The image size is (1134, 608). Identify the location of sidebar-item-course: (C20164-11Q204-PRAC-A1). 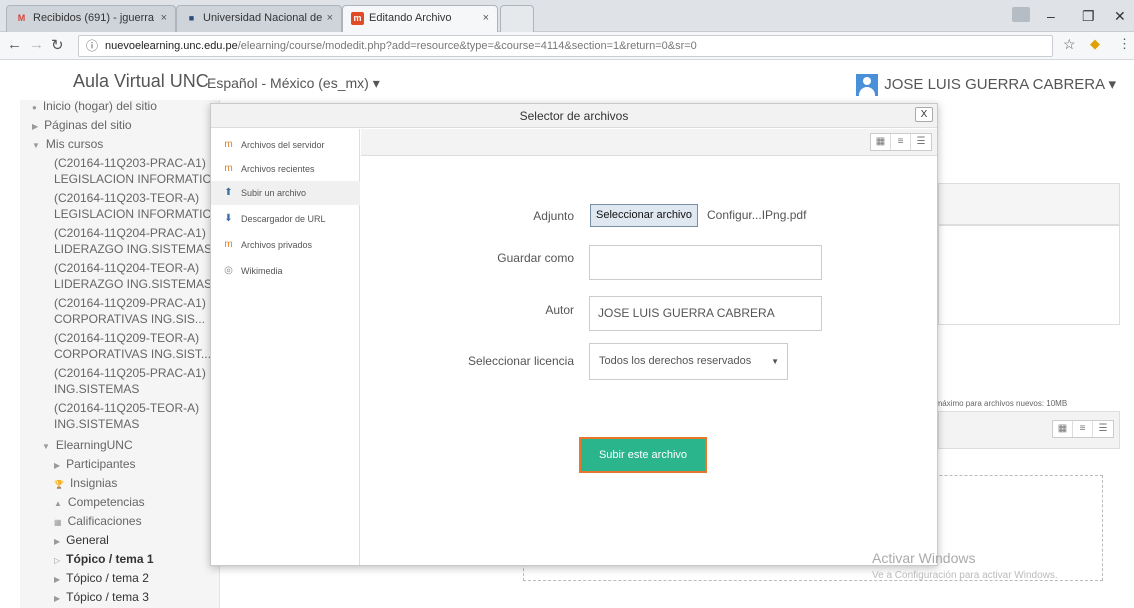
(130, 233).